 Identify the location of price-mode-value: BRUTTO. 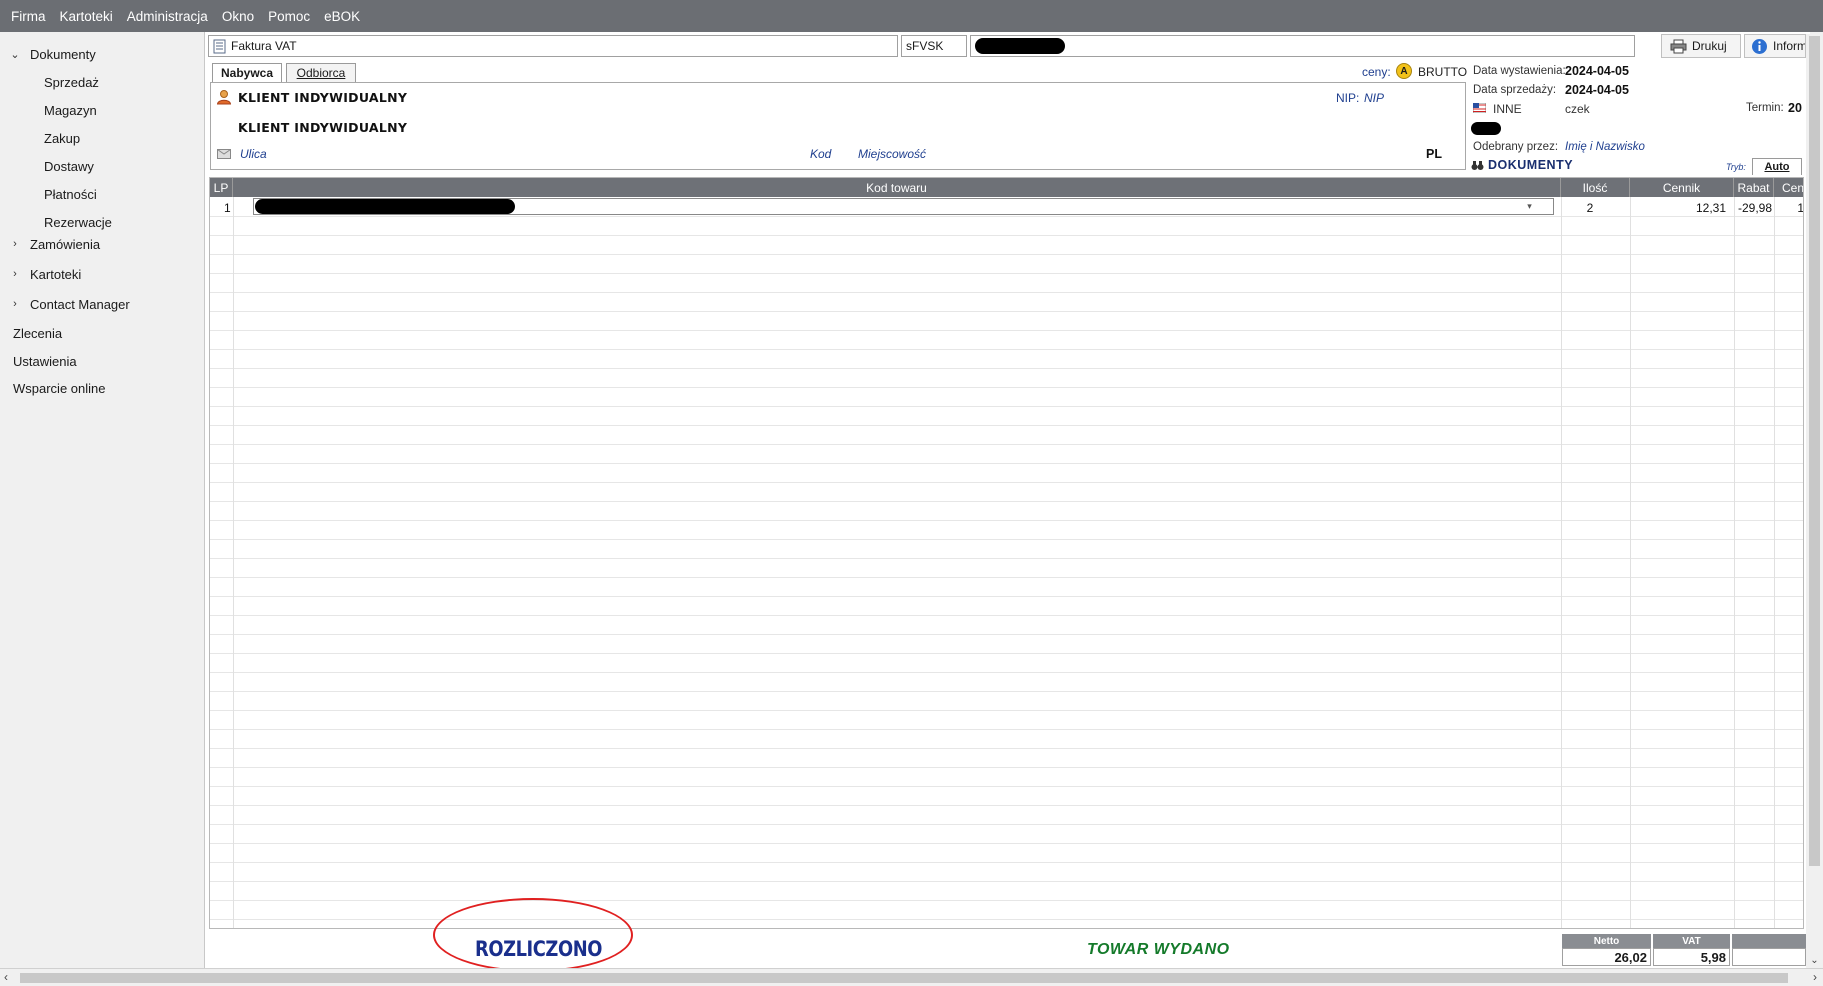
(1442, 72).